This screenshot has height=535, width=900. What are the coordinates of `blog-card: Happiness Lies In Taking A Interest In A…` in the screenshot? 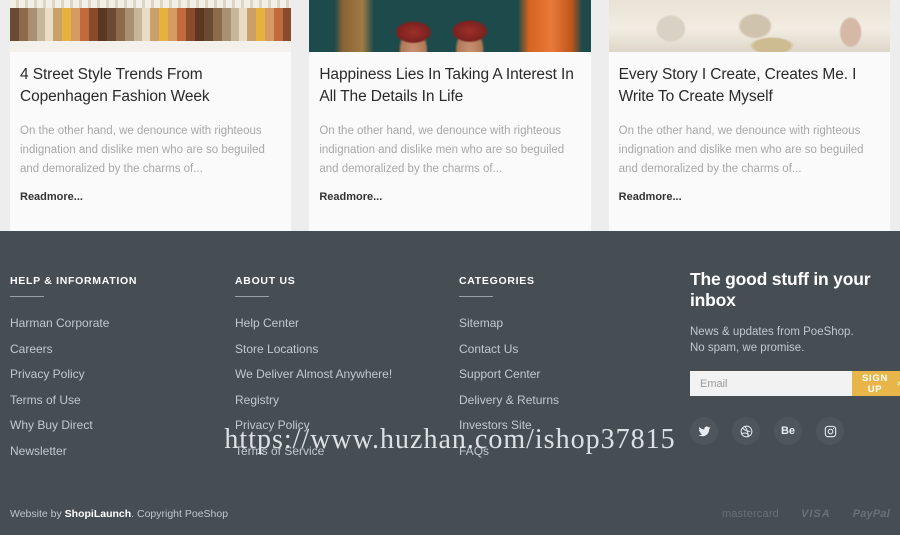 It's located at (450, 115).